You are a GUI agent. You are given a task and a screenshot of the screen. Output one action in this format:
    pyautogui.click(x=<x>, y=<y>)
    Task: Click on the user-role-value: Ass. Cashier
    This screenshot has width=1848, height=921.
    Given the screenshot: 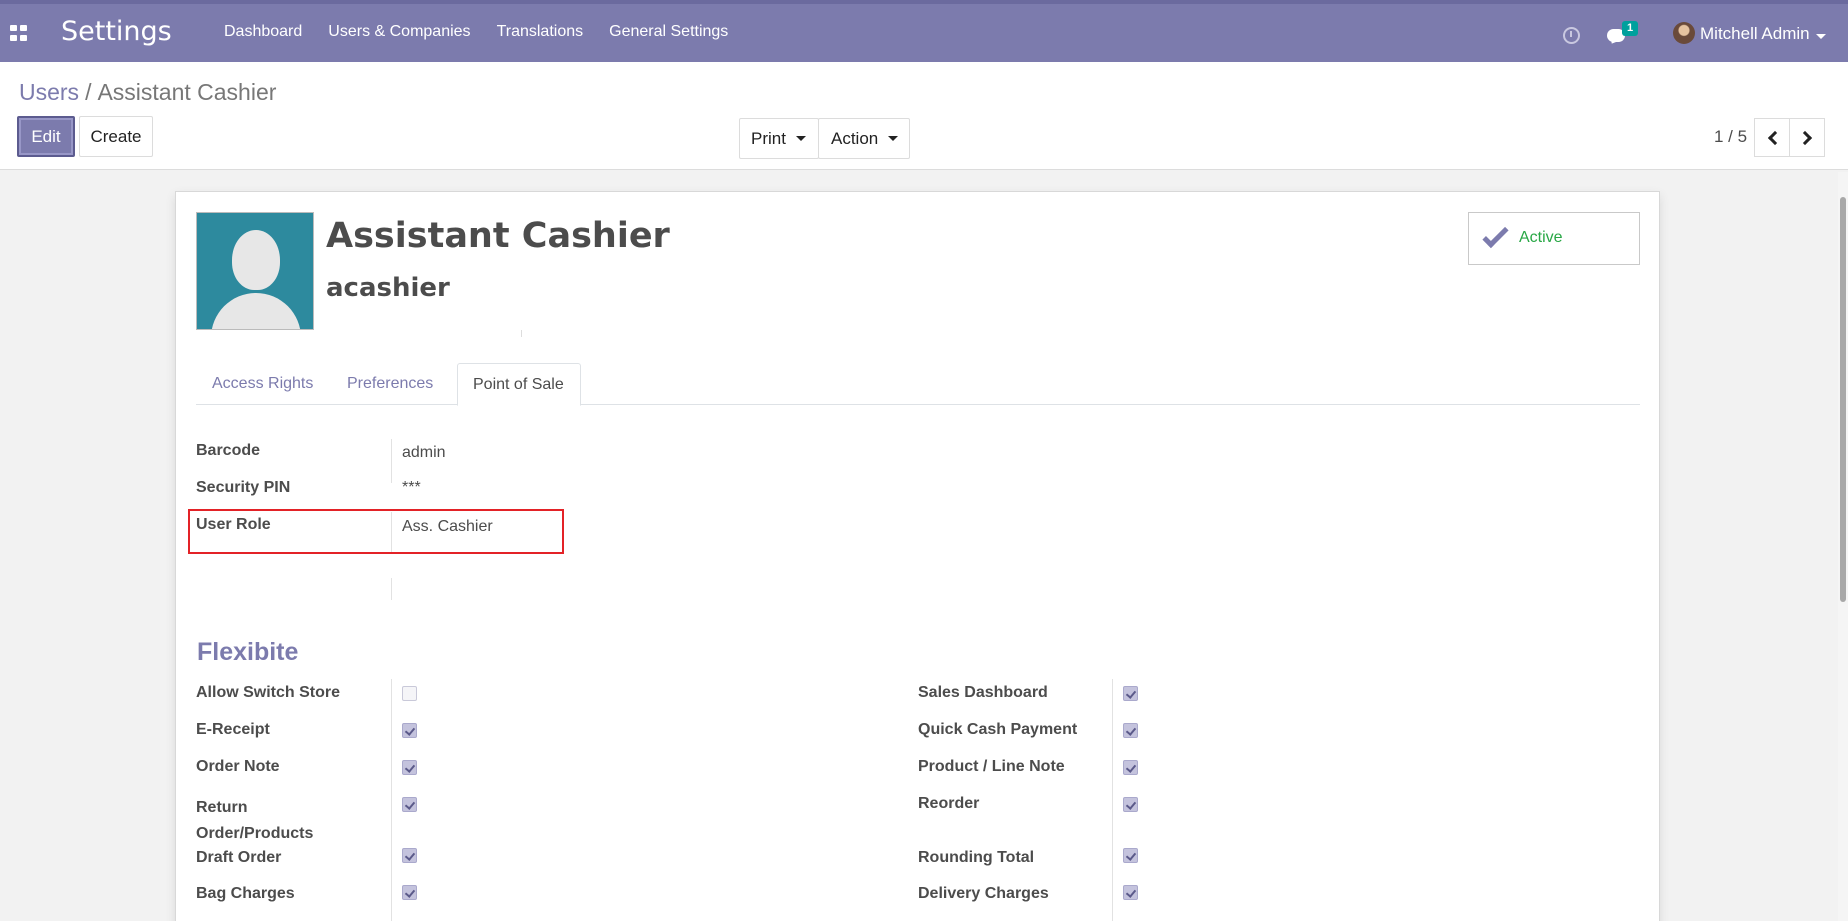 What is the action you would take?
    pyautogui.click(x=447, y=526)
    